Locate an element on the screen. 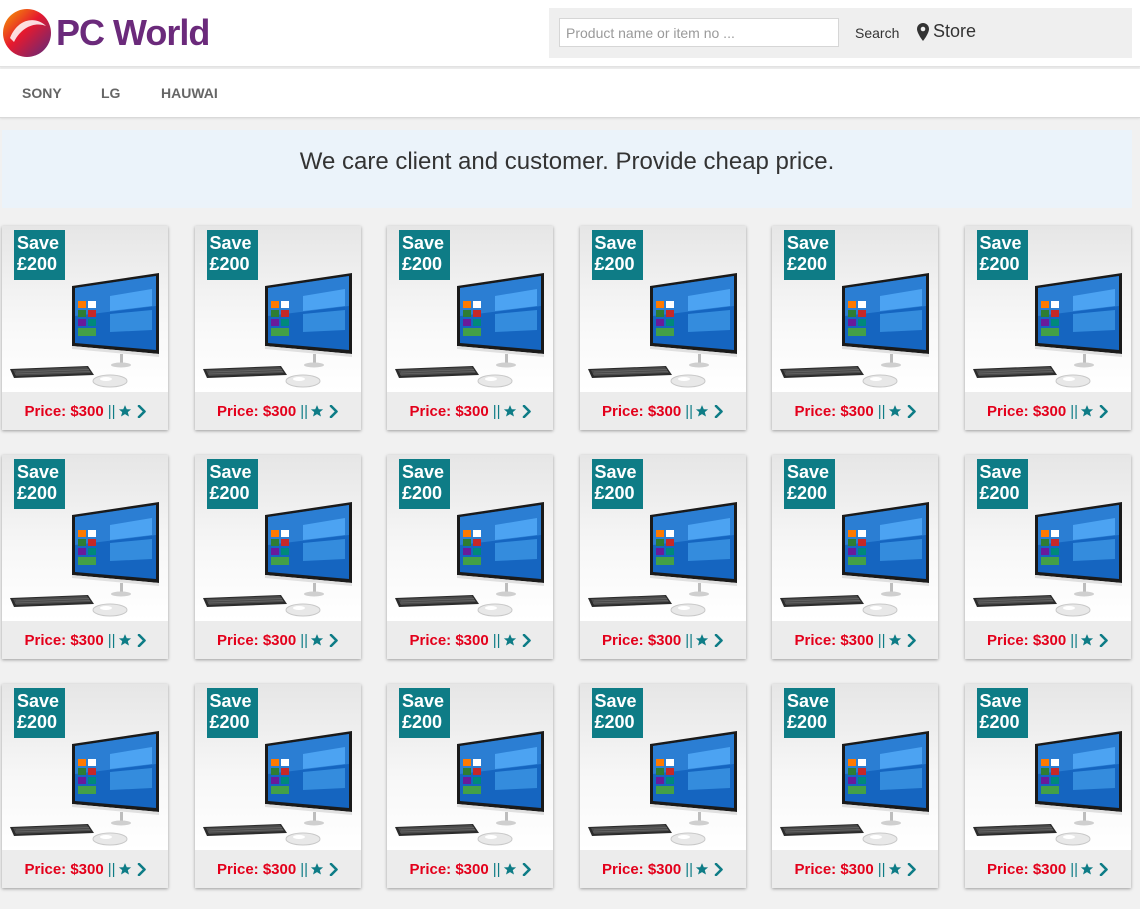 The image size is (1140, 909). search-button: Search is located at coordinates (877, 33).